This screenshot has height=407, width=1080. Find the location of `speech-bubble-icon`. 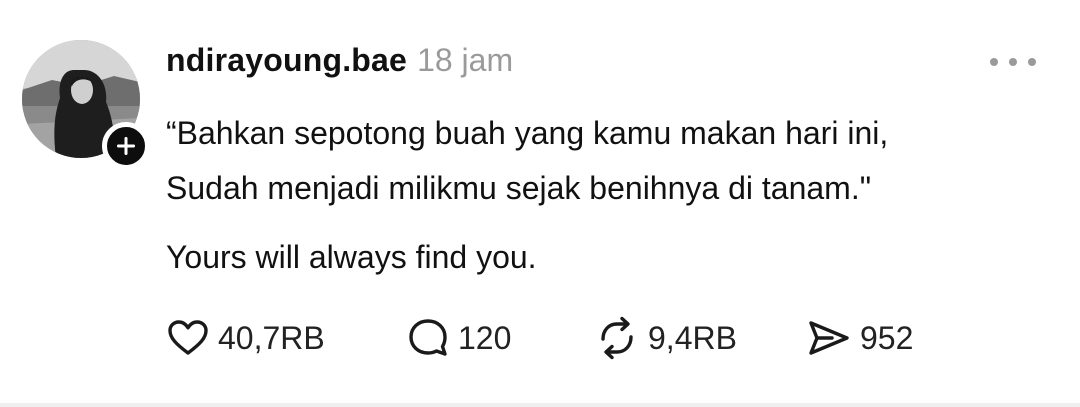

speech-bubble-icon is located at coordinates (428, 337).